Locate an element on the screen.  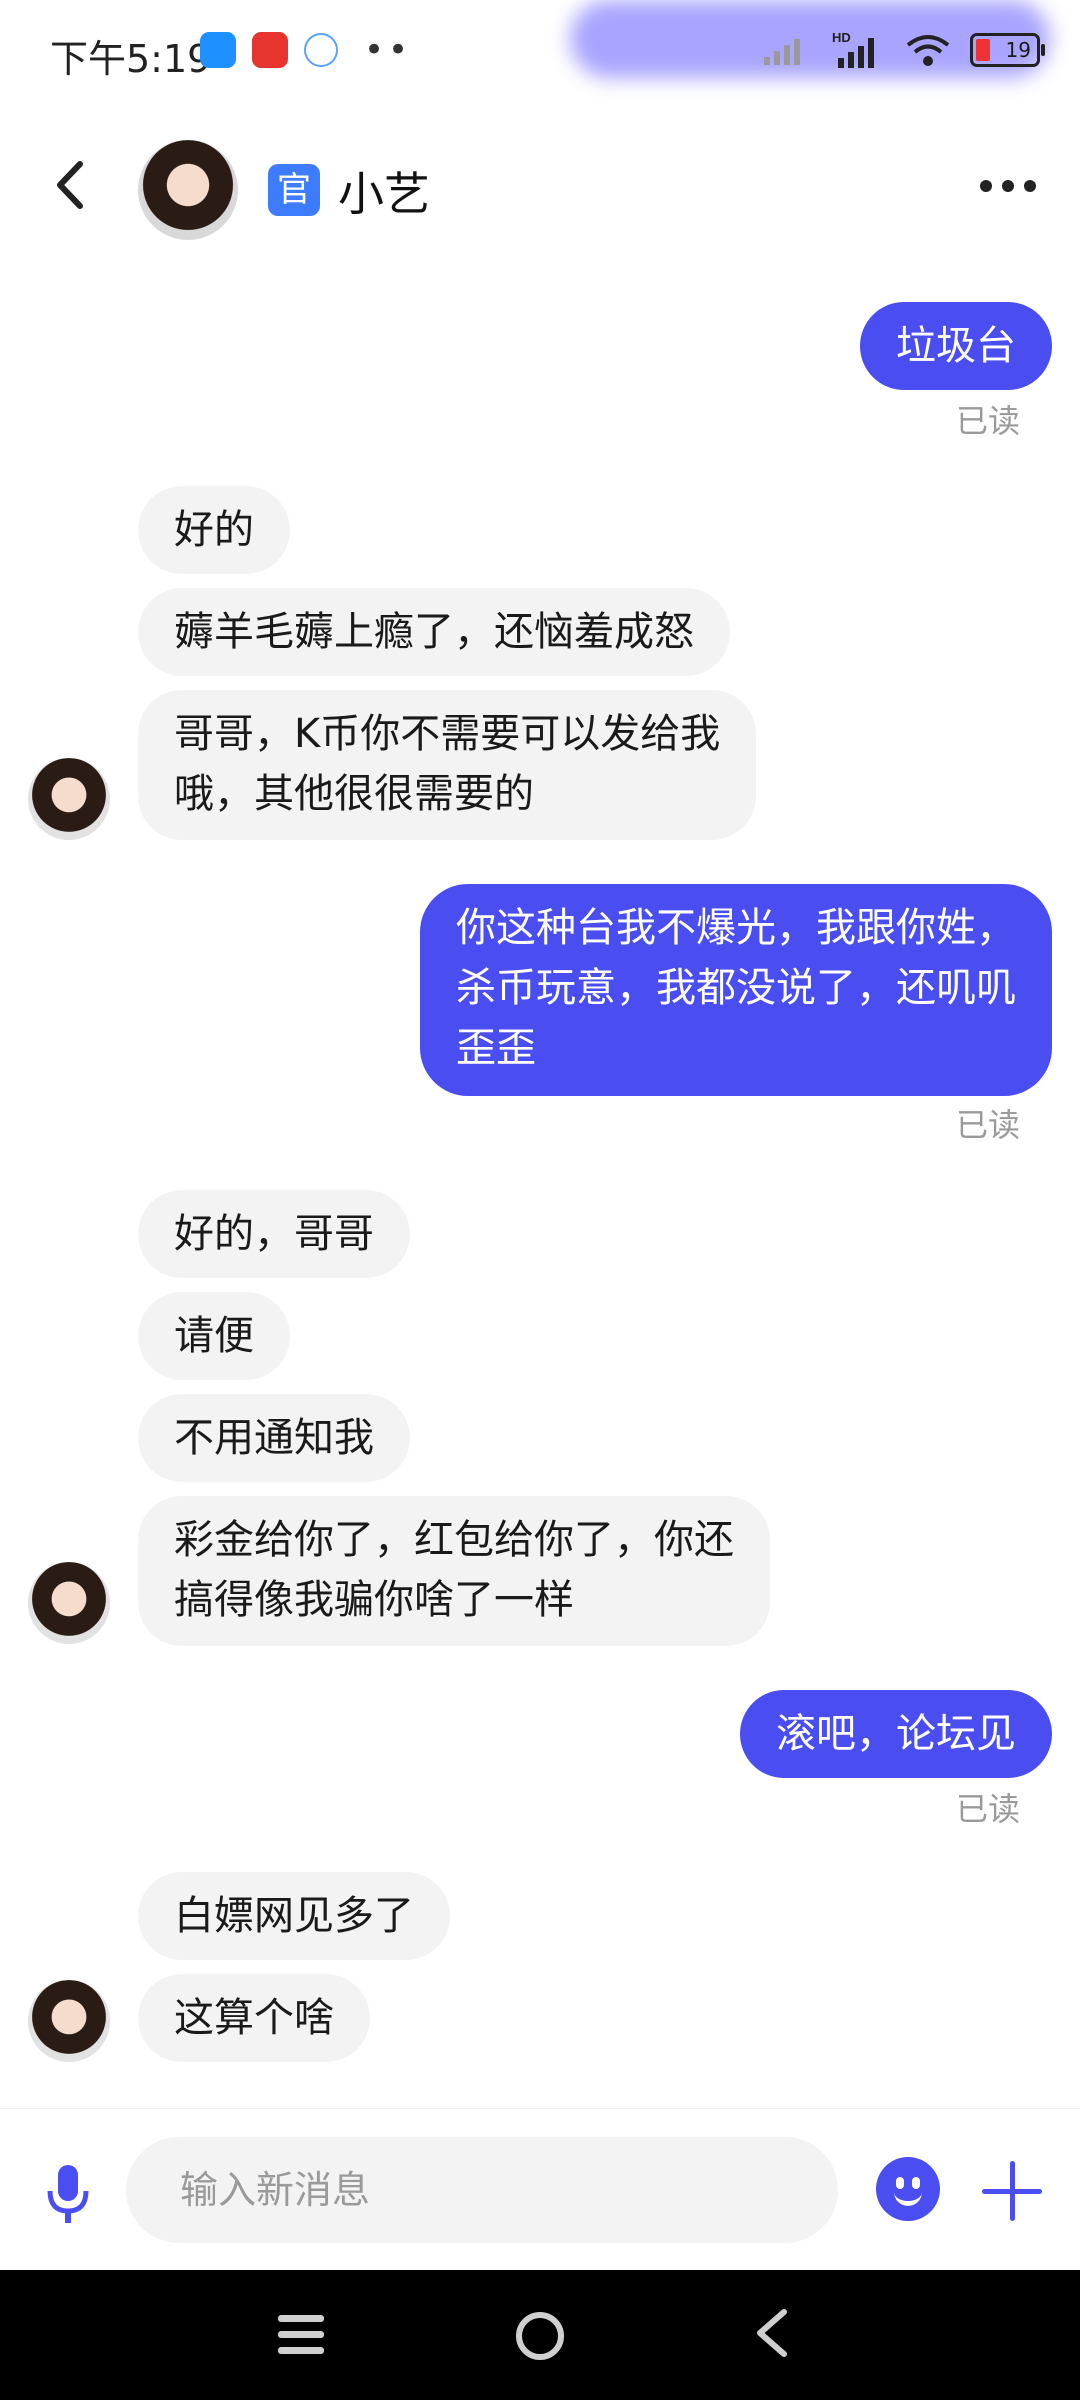
received-message: 好的，哥哥 is located at coordinates (274, 1234).